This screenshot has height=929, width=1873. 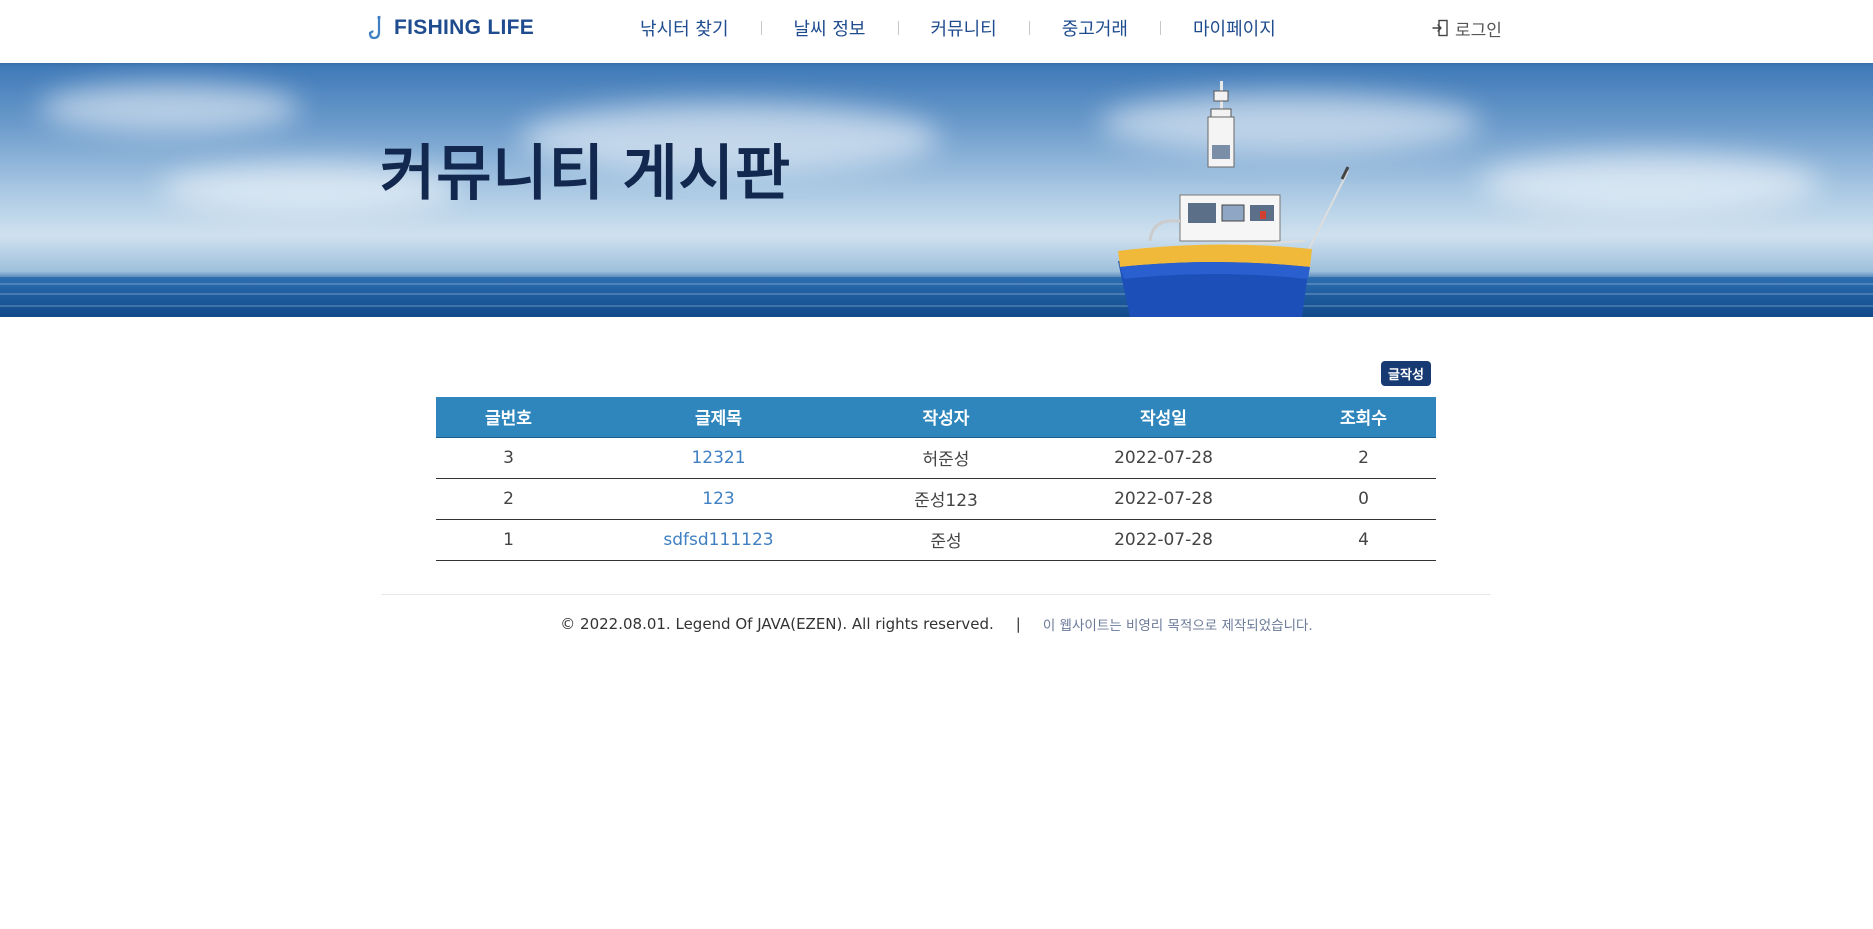 I want to click on column-header-title: 글제목, so click(x=718, y=417).